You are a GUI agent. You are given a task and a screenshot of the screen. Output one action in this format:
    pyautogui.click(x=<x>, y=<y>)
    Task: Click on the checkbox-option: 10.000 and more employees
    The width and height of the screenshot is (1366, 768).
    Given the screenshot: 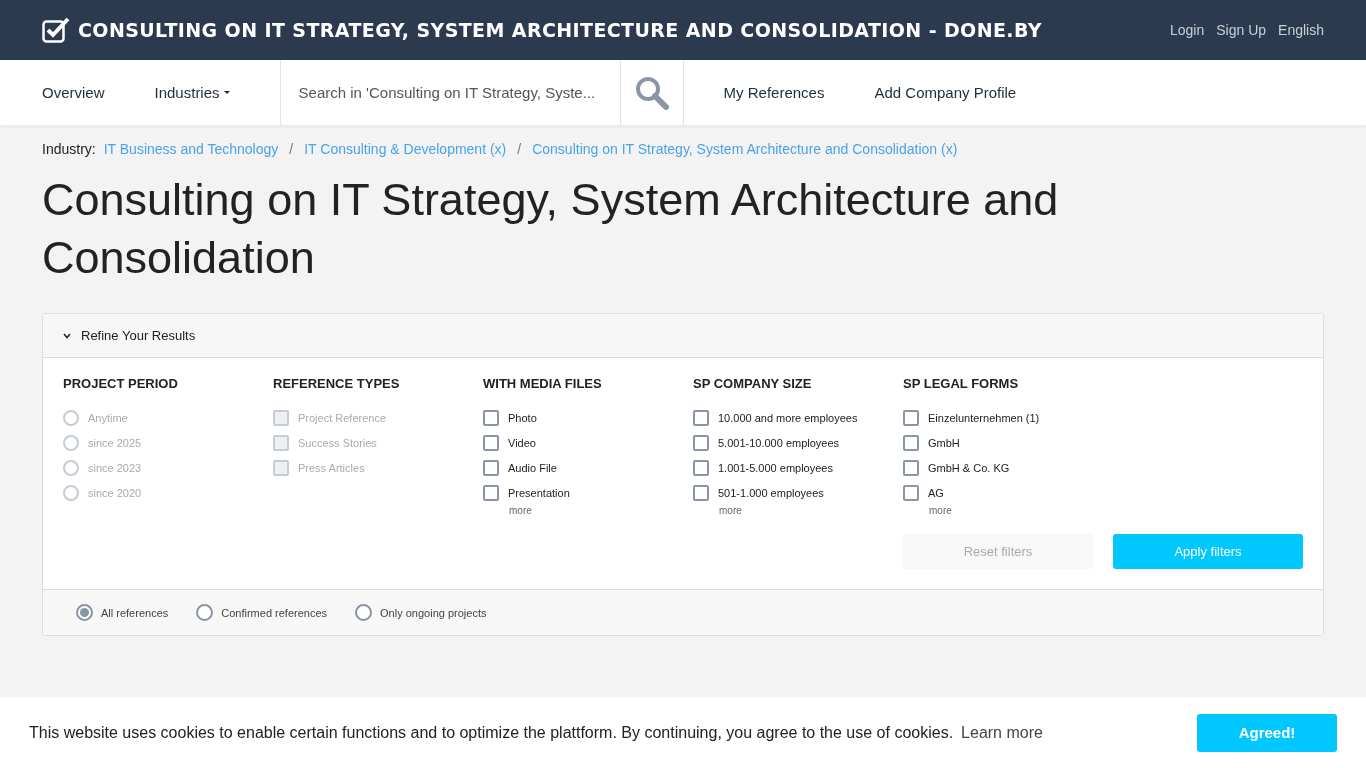 What is the action you would take?
    pyautogui.click(x=798, y=417)
    